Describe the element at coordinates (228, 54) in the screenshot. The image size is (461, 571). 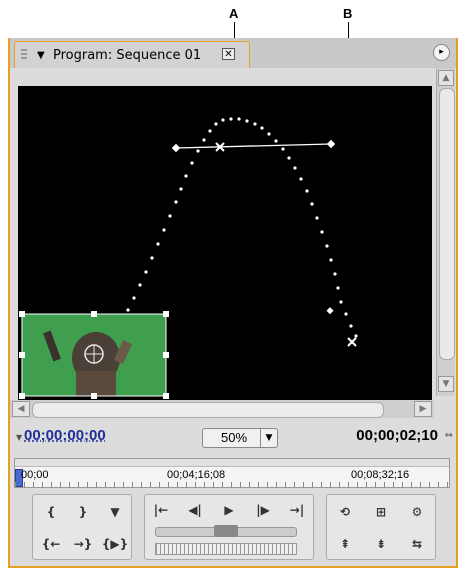
I see `close-icon: ✕` at that location.